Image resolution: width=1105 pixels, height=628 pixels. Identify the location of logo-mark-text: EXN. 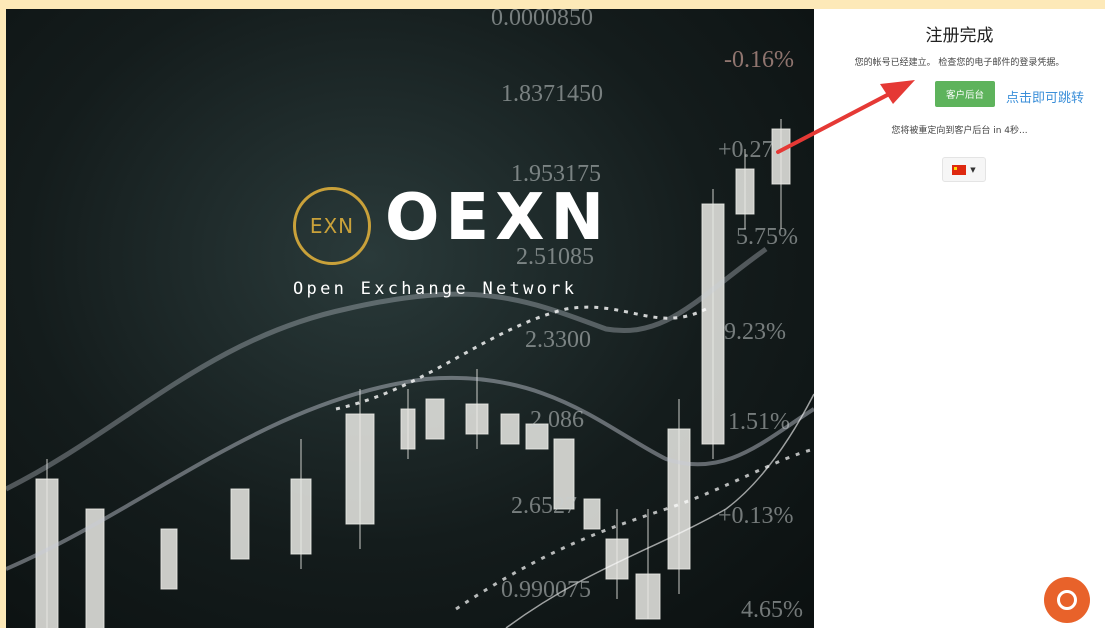
(332, 226).